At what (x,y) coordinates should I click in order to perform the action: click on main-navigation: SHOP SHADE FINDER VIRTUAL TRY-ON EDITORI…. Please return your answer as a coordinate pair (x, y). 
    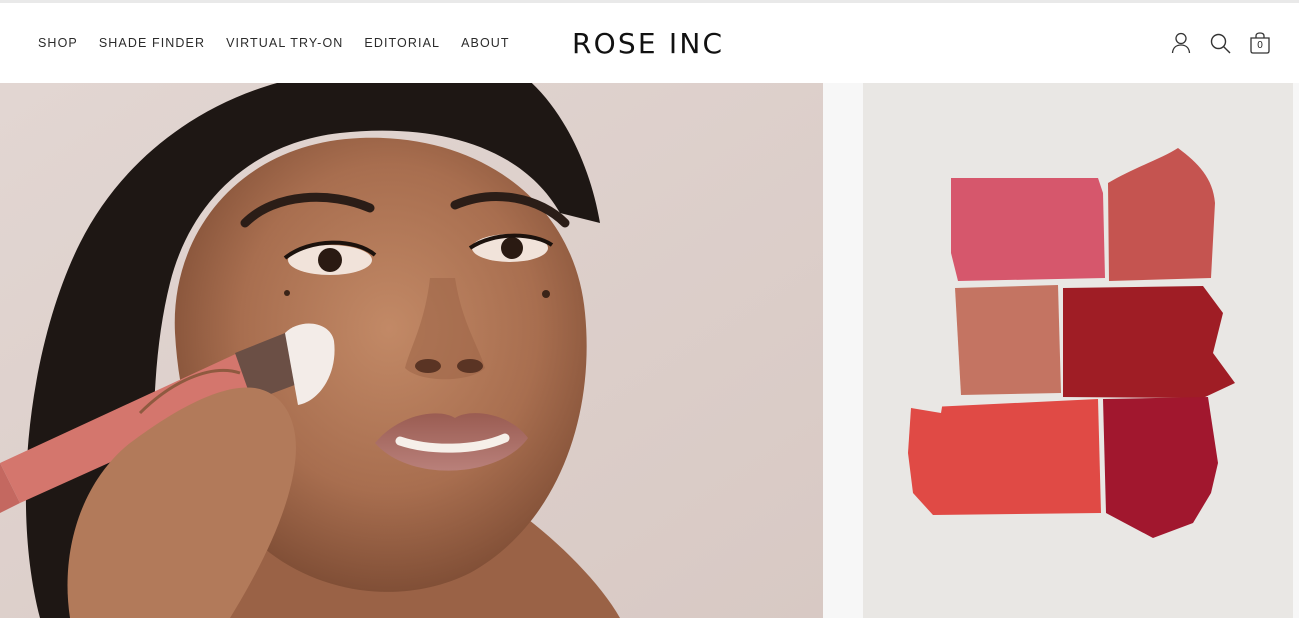
    Looking at the image, I should click on (274, 43).